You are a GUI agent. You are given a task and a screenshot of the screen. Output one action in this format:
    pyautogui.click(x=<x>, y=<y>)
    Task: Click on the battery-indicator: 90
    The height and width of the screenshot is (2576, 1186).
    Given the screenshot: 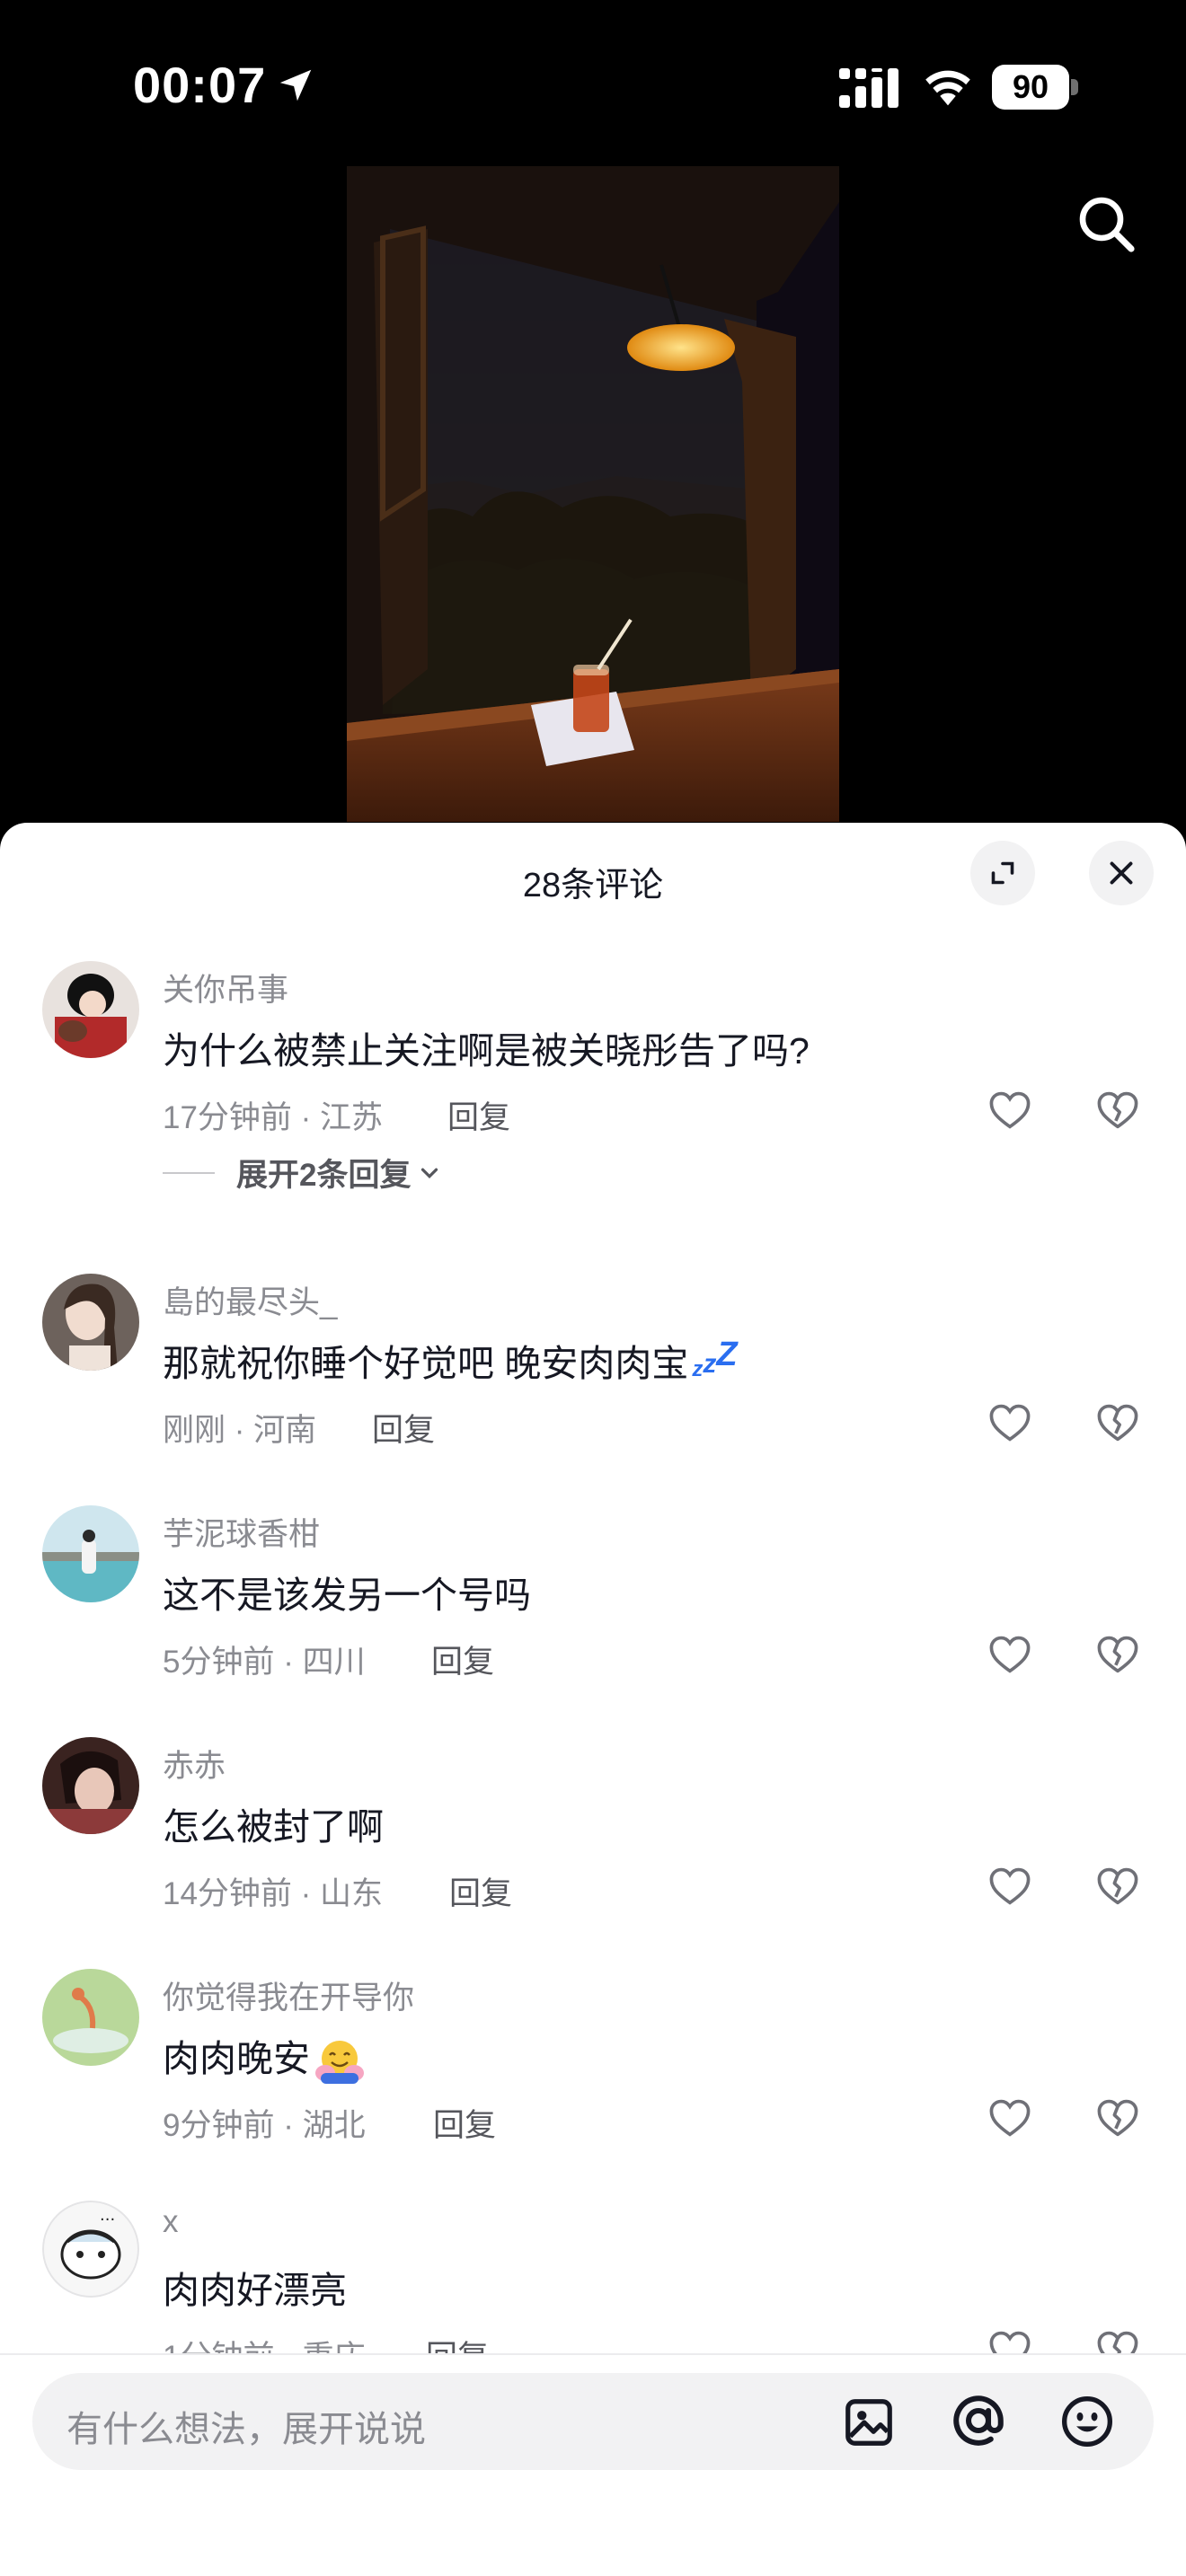 What is the action you would take?
    pyautogui.click(x=1035, y=87)
    